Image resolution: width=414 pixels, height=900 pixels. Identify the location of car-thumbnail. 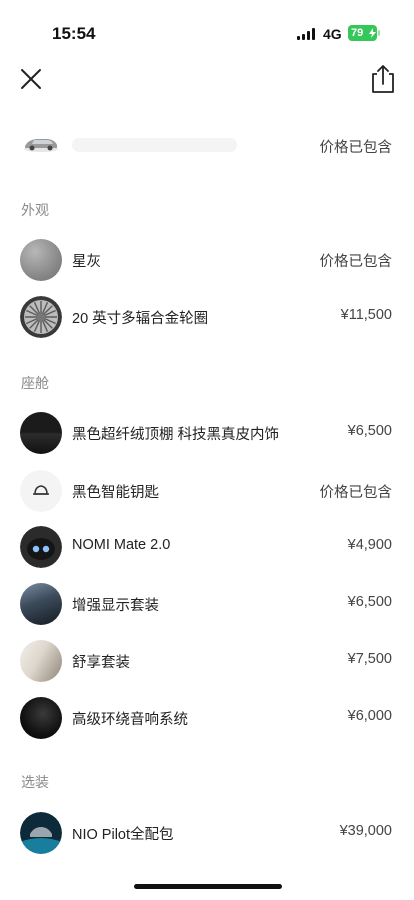
(41, 145).